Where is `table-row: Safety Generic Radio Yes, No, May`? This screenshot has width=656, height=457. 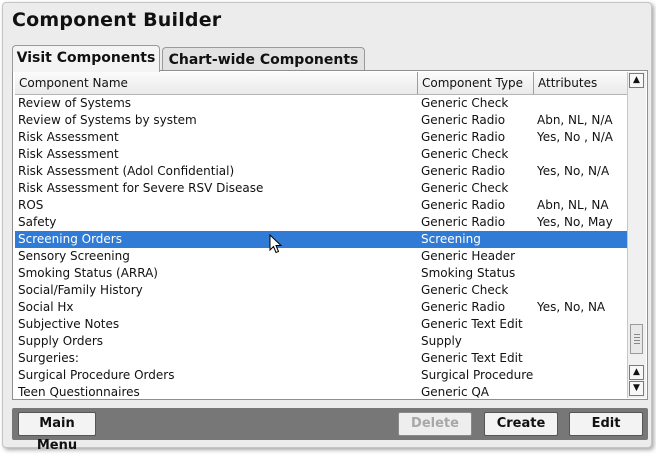 table-row: Safety Generic Radio Yes, No, May is located at coordinates (321, 222).